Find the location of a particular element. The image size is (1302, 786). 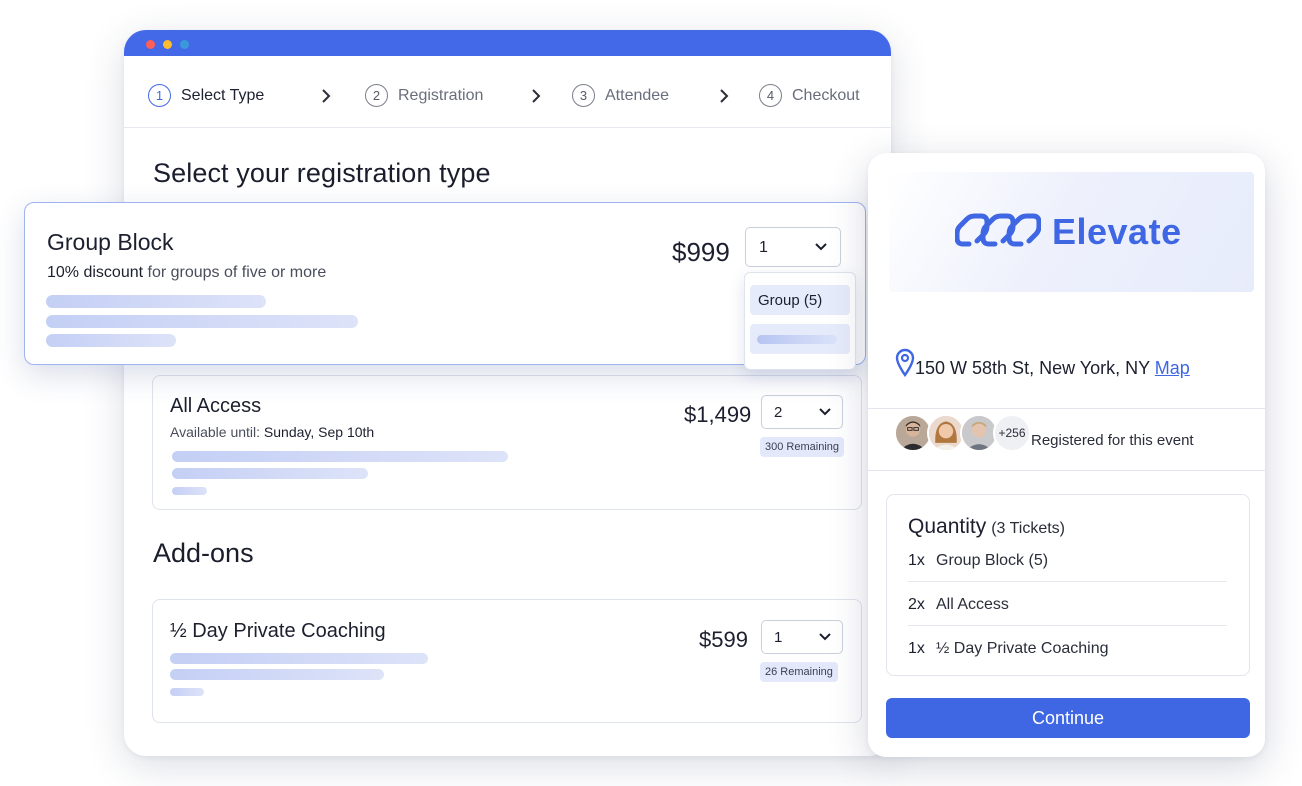

minimize-dot is located at coordinates (167, 44).